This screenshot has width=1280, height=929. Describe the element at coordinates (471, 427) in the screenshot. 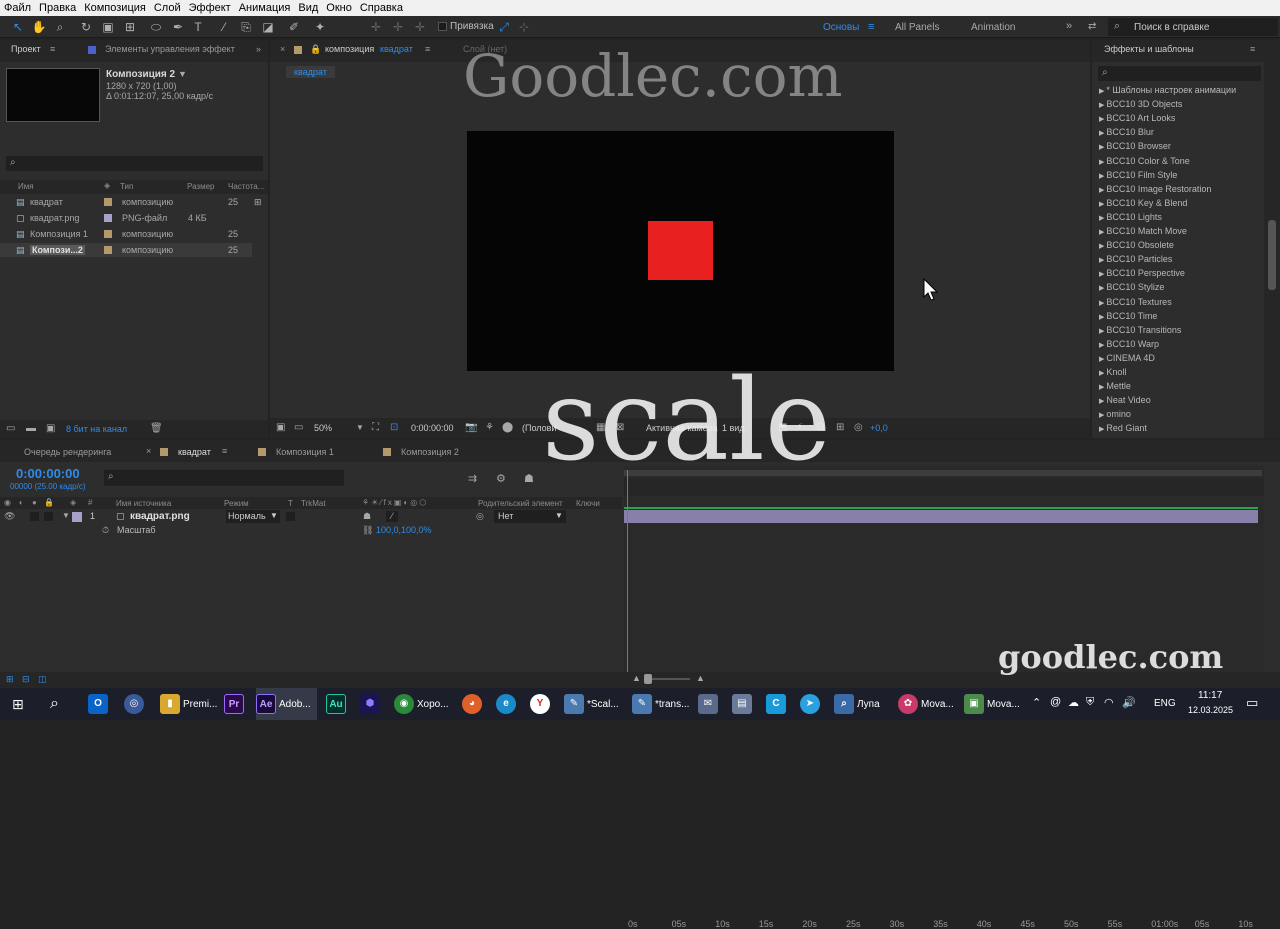

I see `snapshot-icon: 📷` at that location.